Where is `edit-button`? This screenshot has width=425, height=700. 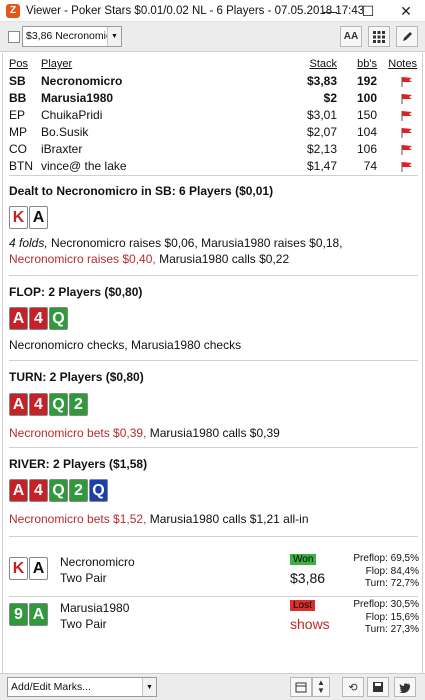 edit-button is located at coordinates (407, 36).